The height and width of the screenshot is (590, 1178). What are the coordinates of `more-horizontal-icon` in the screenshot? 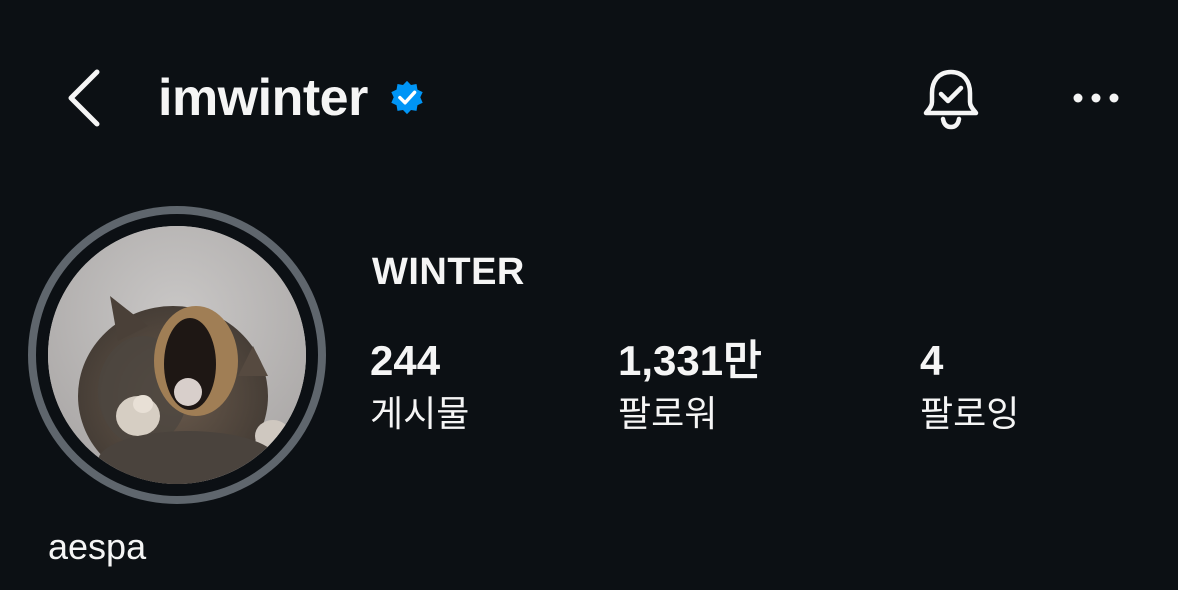 It's located at (1096, 98).